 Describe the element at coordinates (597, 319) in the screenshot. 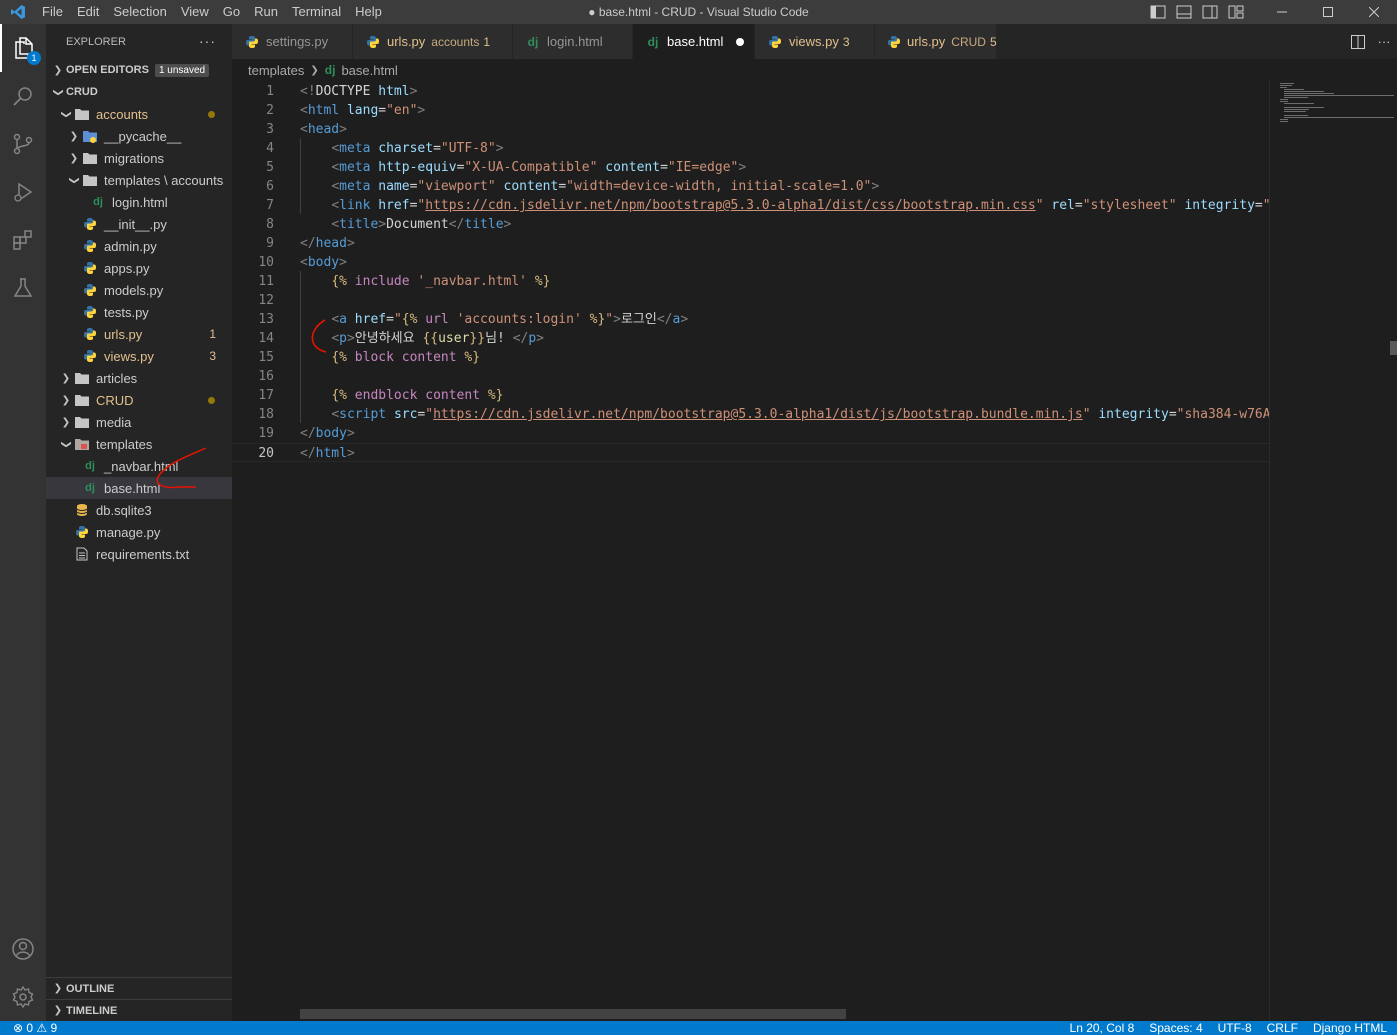

I see `token: %}` at that location.